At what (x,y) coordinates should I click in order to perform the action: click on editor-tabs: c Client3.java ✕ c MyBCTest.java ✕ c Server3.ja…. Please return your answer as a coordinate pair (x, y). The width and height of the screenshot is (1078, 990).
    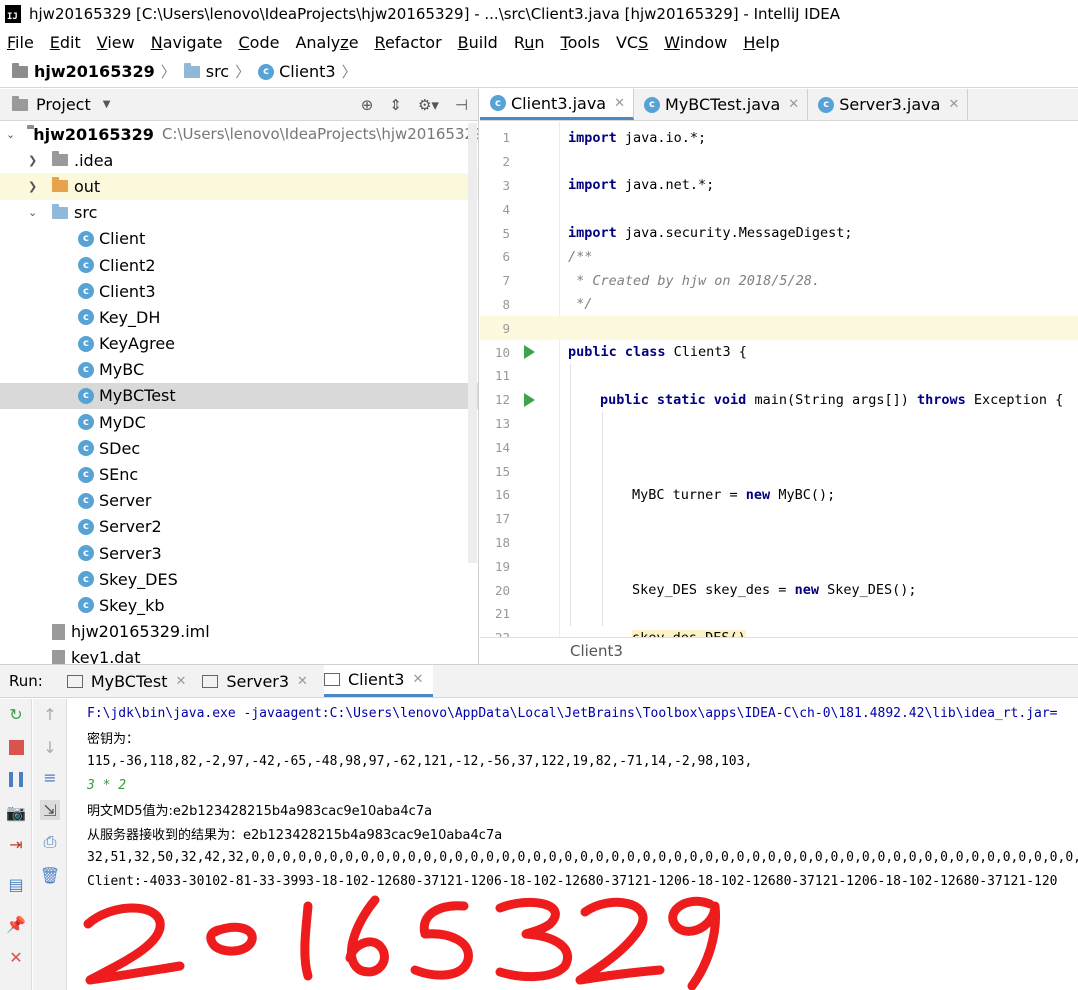
    Looking at the image, I should click on (779, 105).